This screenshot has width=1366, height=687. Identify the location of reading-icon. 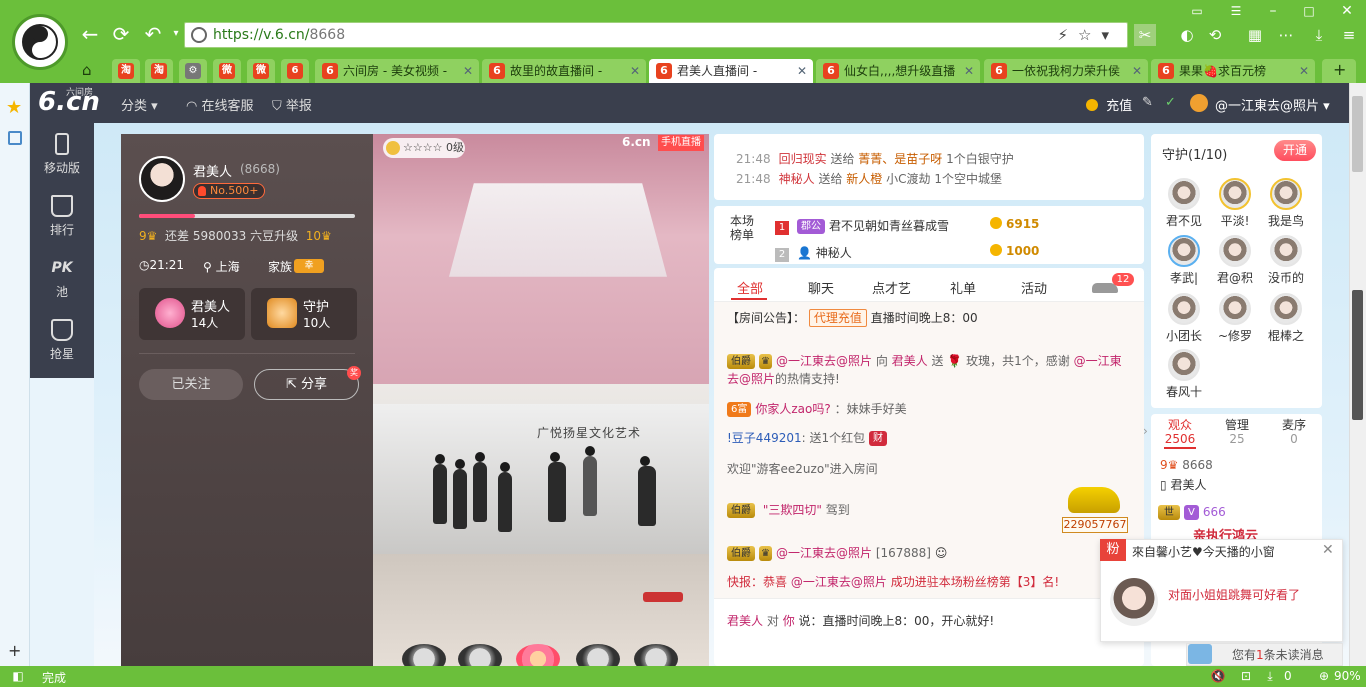
(15, 138).